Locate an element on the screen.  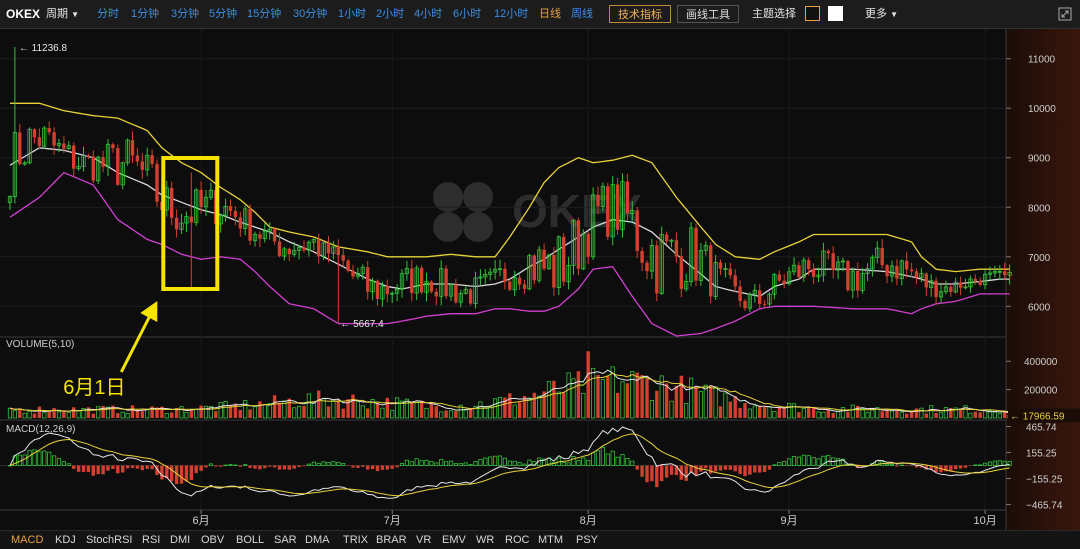
indicator-tab-psy: PSY is located at coordinates (587, 540).